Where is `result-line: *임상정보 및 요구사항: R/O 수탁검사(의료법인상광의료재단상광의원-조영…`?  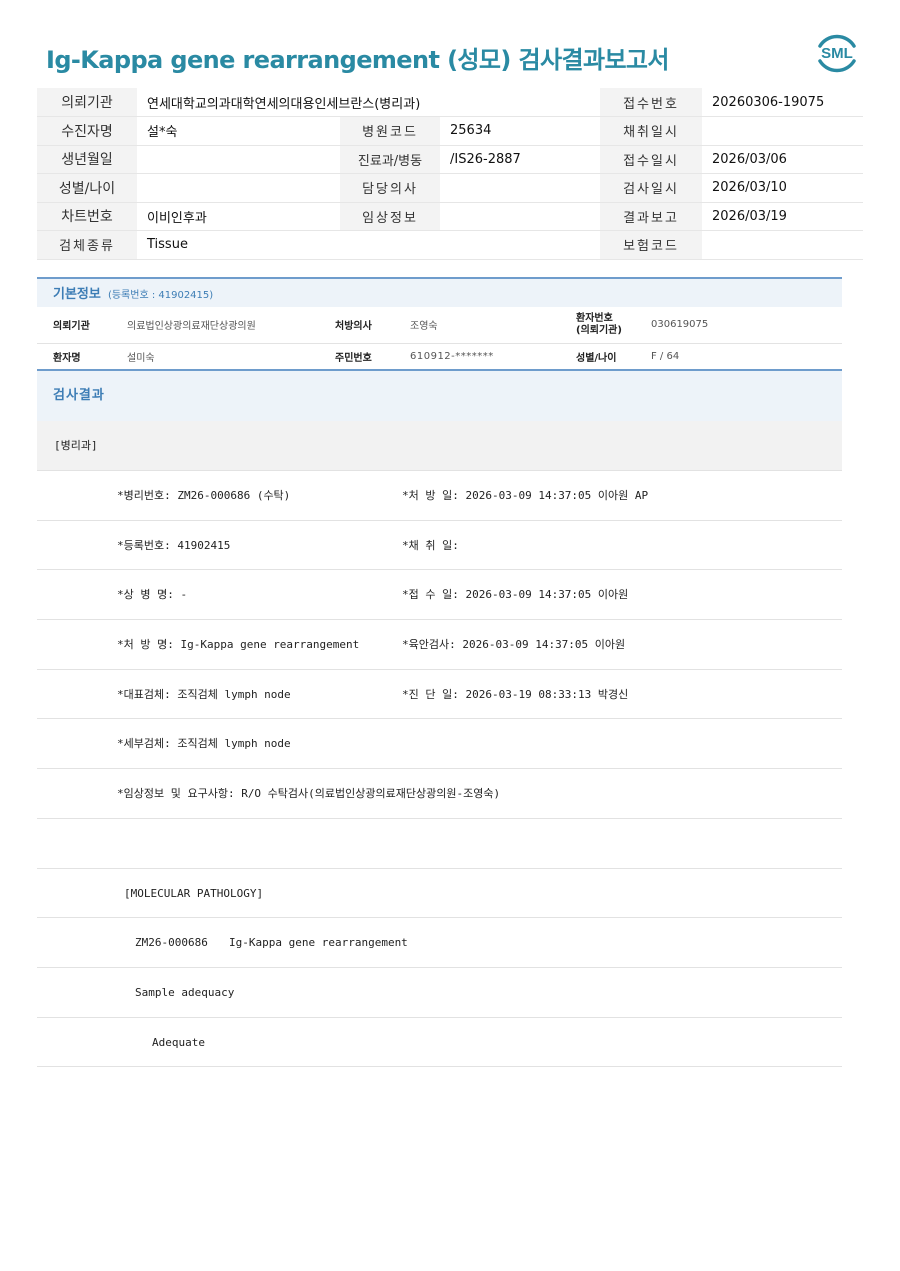 result-line: *임상정보 및 요구사항: R/O 수탁검사(의료법인상광의료재단상광의원-조영… is located at coordinates (439, 794).